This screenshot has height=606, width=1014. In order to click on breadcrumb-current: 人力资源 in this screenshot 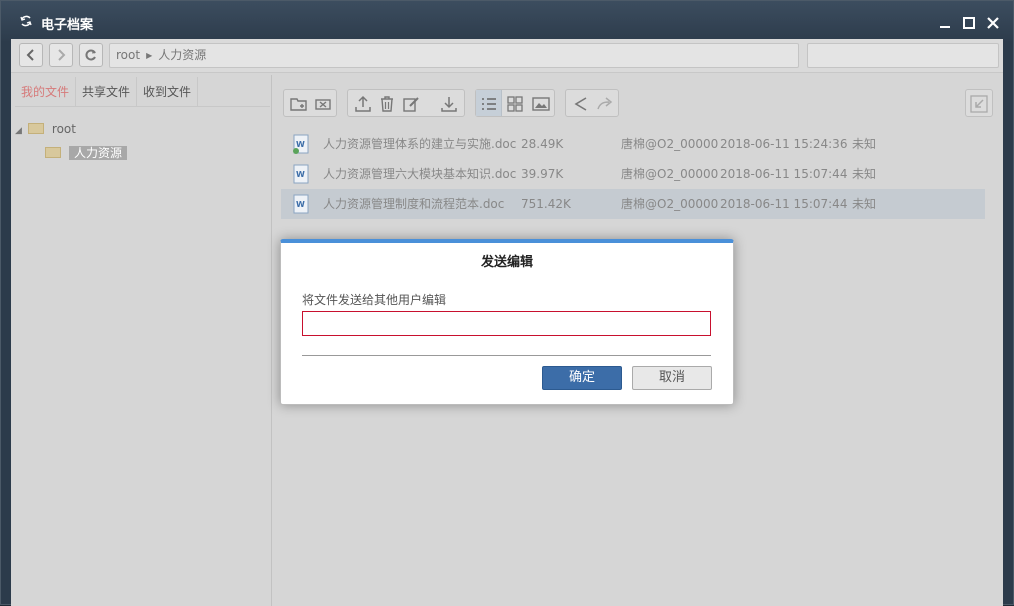, I will do `click(182, 55)`.